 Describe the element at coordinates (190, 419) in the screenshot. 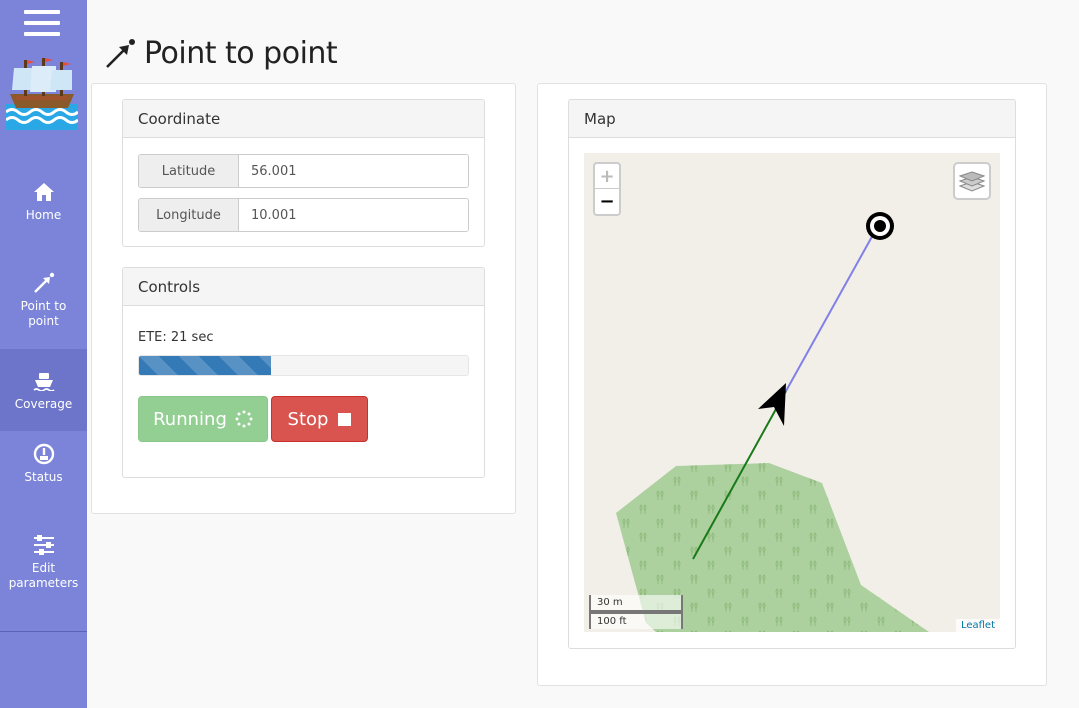

I see `running-label: Running` at that location.